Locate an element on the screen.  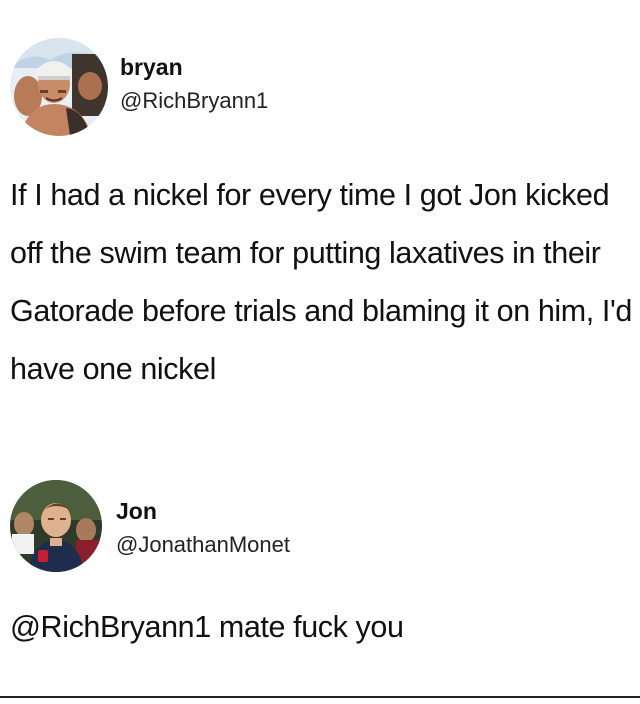
bryan-display-name: bryan is located at coordinates (151, 67).